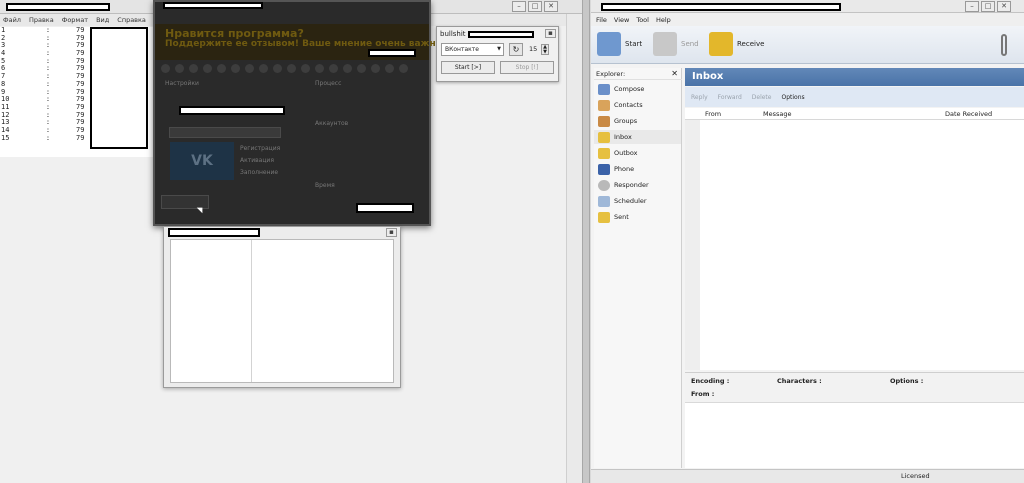  I want to click on menu-edit: Правка, so click(41, 20).